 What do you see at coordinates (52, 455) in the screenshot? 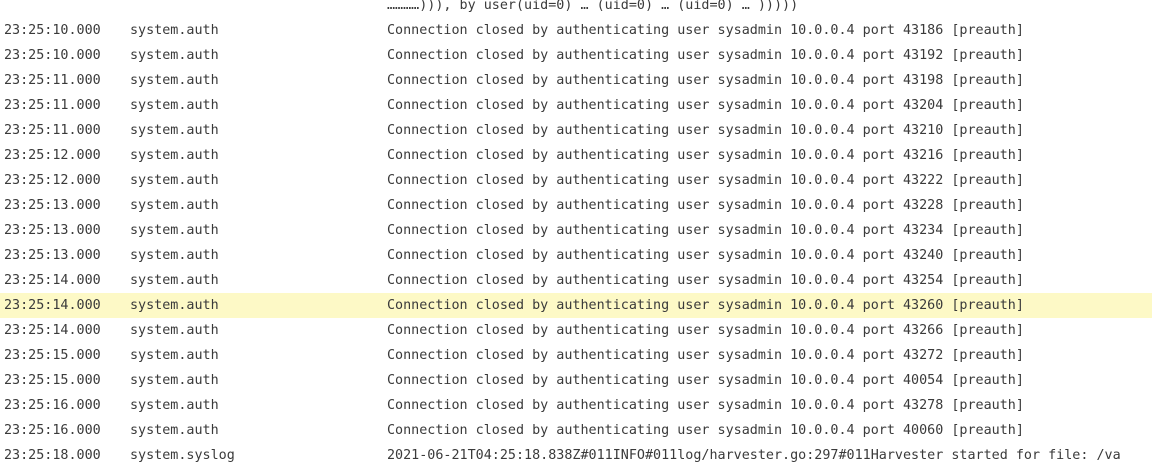
I see `log-timestamp: 23:25:18.000` at bounding box center [52, 455].